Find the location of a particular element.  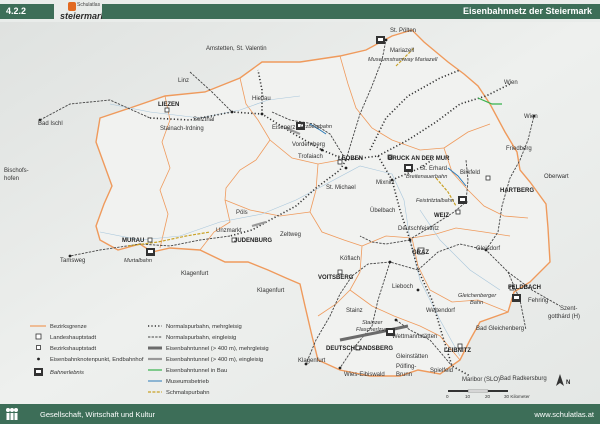

place-label: Stainach-Irdning is located at coordinates (182, 129).